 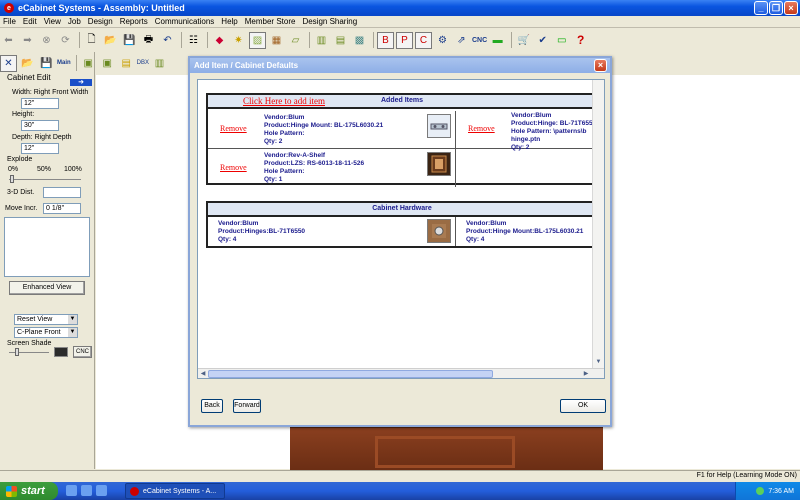 I want to click on save-icon: 💾, so click(x=129, y=40).